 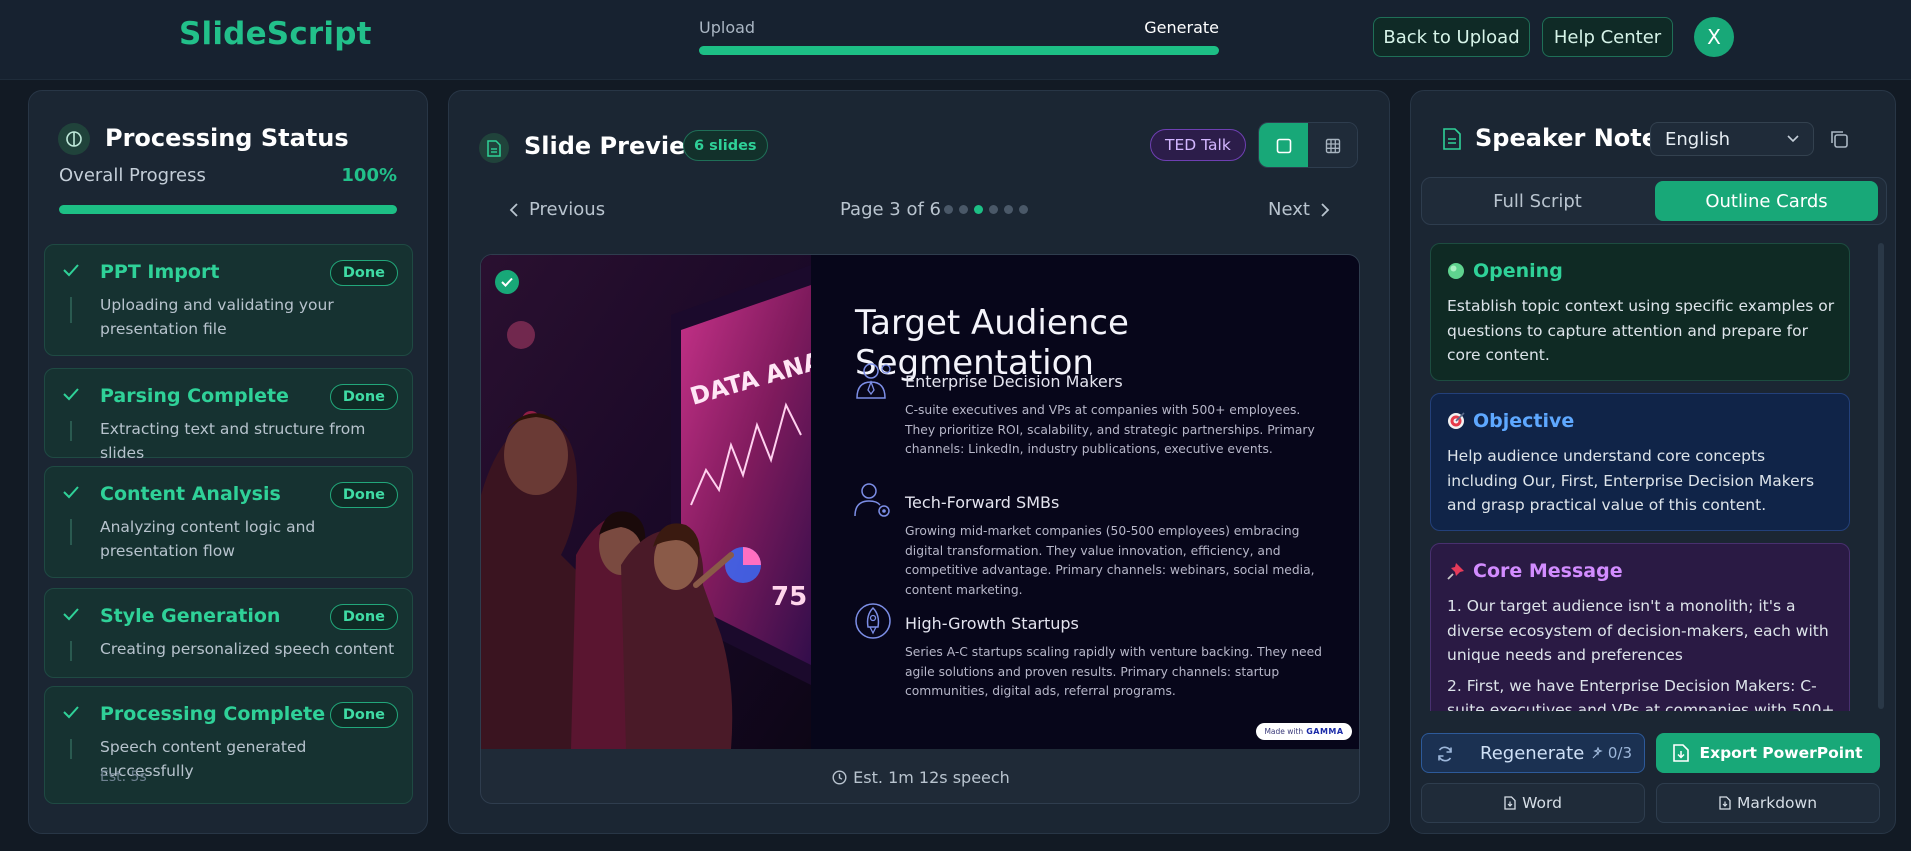 I want to click on square-icon, so click(x=1283, y=146).